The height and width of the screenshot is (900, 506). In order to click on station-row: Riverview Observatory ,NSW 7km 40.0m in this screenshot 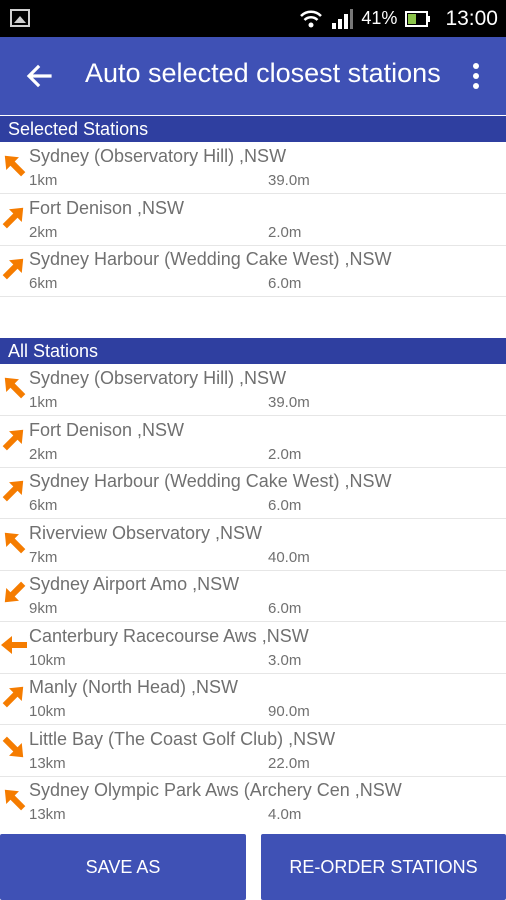, I will do `click(253, 545)`.